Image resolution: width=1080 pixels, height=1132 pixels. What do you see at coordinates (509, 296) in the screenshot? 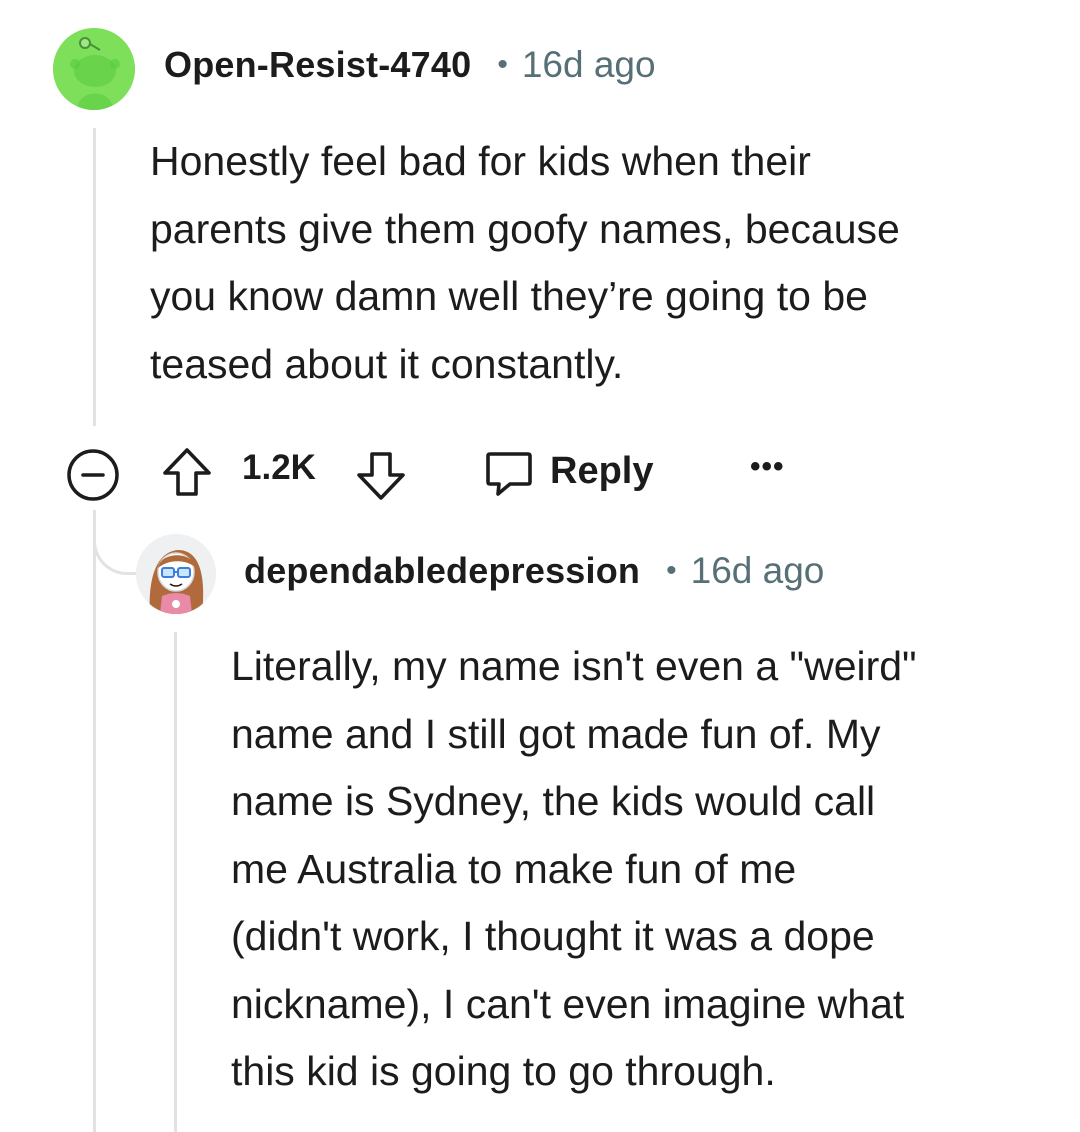
I see `comment-line: you know damn well they’re going to be` at bounding box center [509, 296].